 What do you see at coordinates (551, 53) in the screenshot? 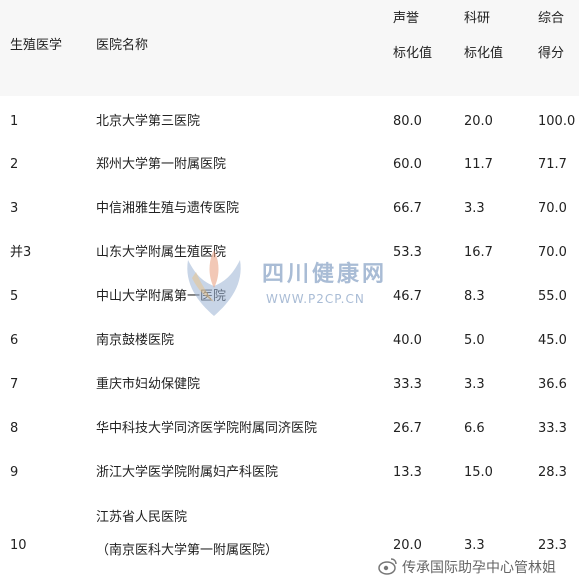
I see `header-total-bottom: 得分` at bounding box center [551, 53].